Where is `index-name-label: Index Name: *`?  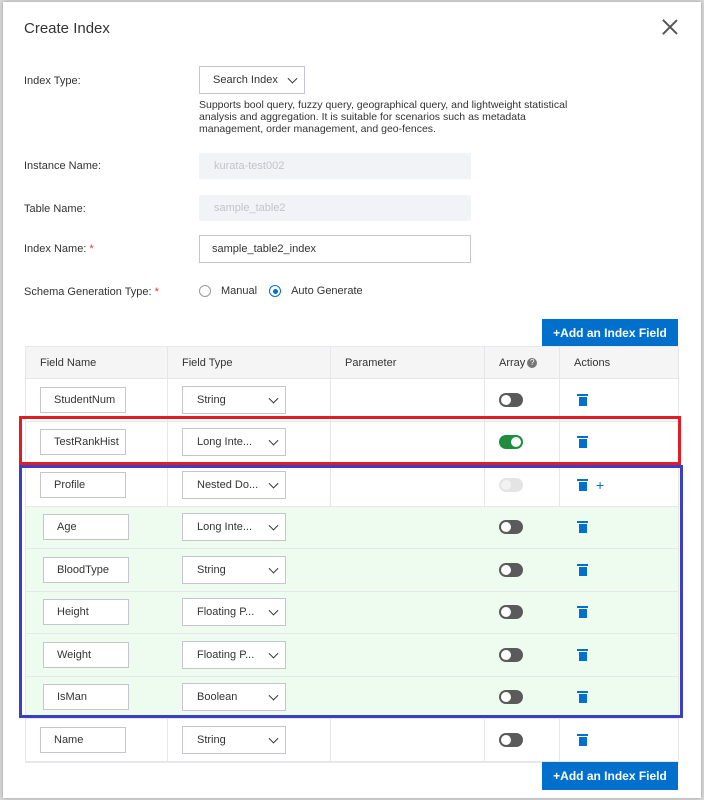 index-name-label: Index Name: * is located at coordinates (59, 249).